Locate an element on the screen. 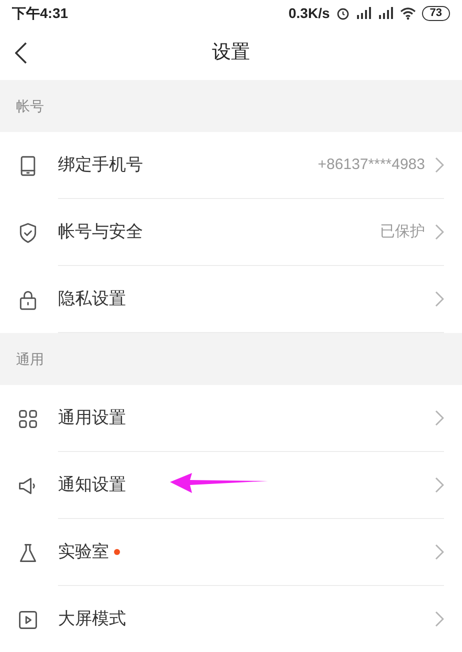  settings-row: 绑定手机号 +86137****4983 is located at coordinates (231, 165).